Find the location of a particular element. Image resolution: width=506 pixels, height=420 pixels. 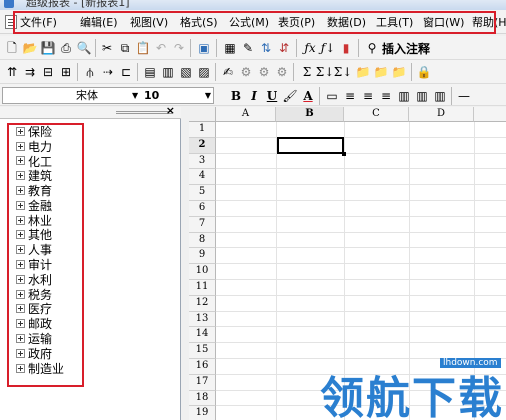

insert-column-icon: ⇉ is located at coordinates (30, 72).